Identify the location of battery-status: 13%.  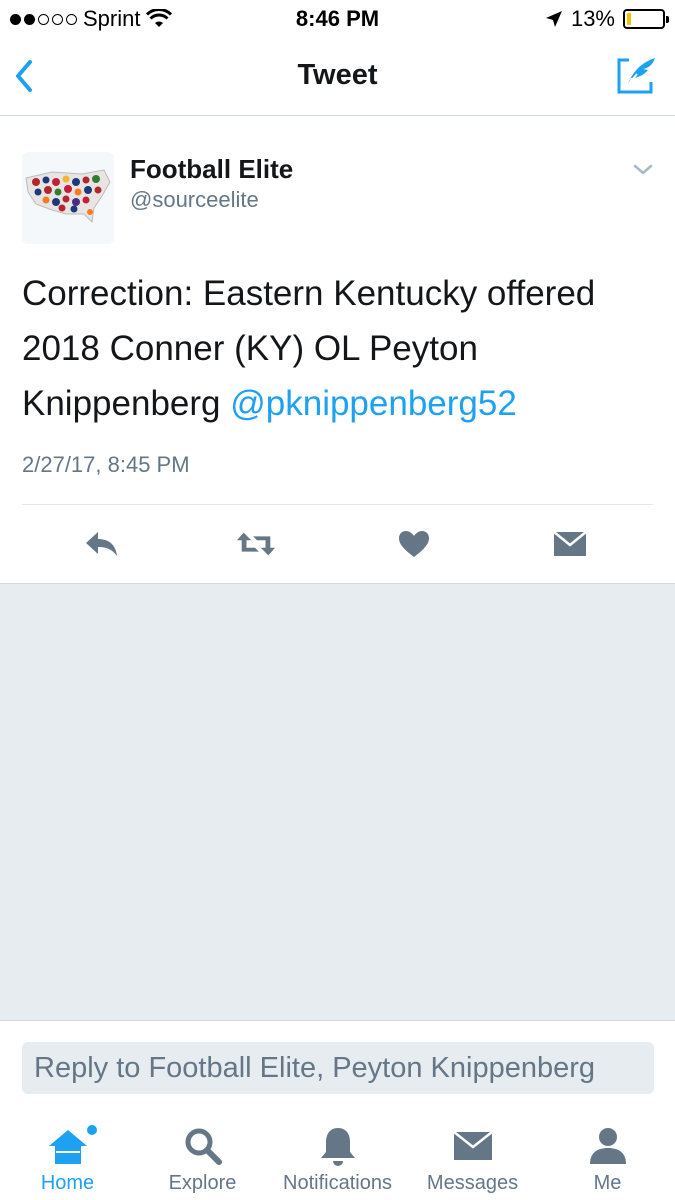
(607, 19).